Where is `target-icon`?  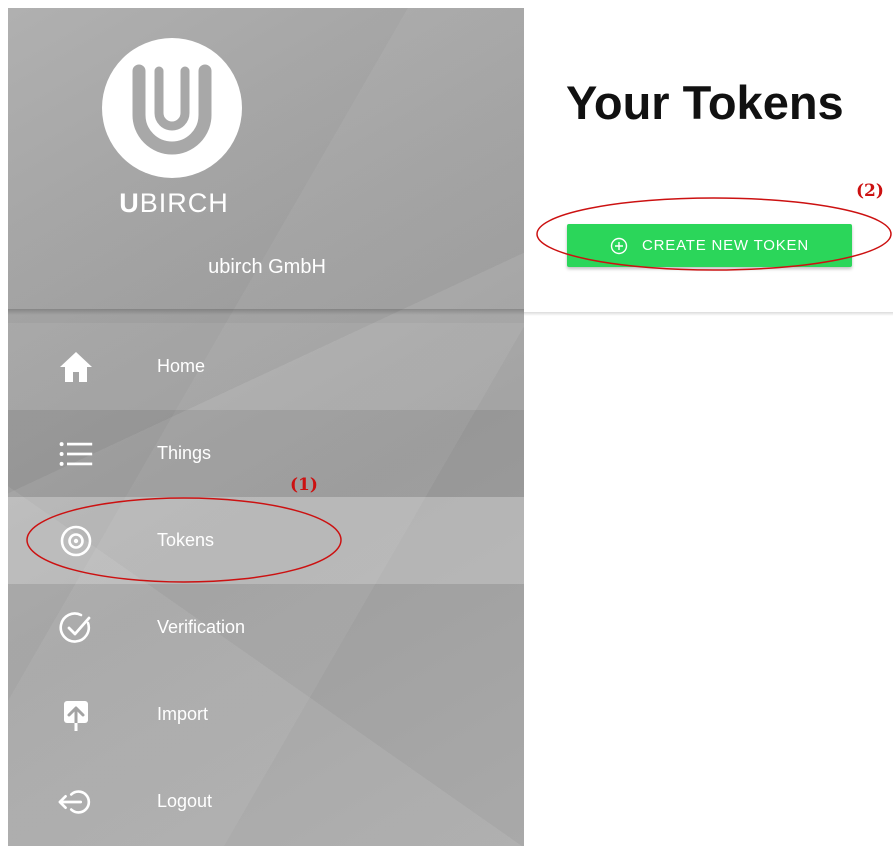 target-icon is located at coordinates (76, 541).